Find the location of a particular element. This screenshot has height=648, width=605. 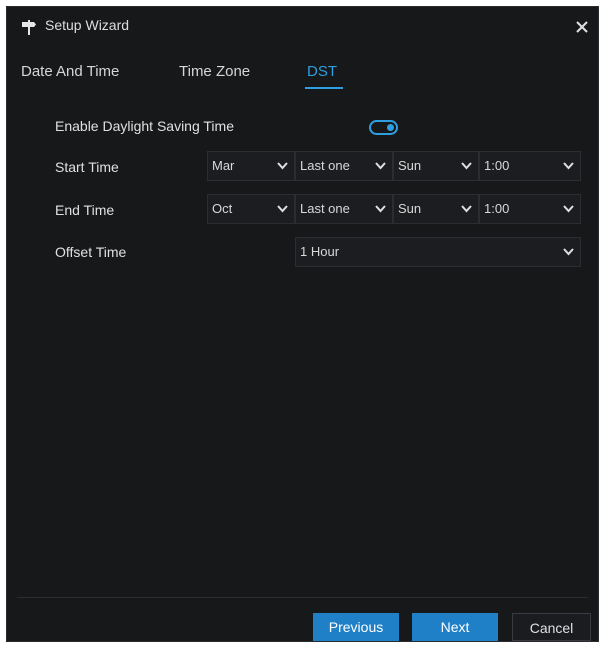

end-day-select: Sun is located at coordinates (436, 209).